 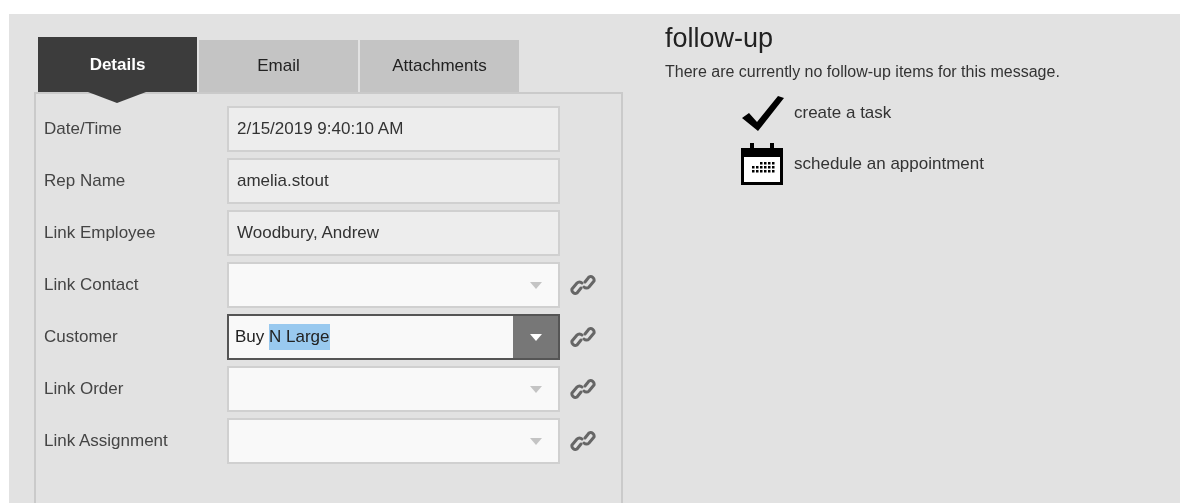 What do you see at coordinates (393, 181) in the screenshot?
I see `text-field: amelia.stout` at bounding box center [393, 181].